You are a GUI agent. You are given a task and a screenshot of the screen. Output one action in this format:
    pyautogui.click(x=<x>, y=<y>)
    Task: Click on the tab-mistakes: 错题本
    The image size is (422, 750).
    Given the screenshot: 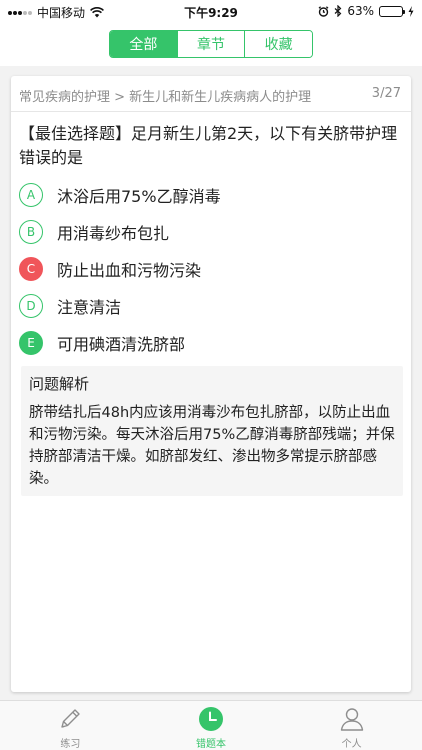 What is the action you would take?
    pyautogui.click(x=211, y=725)
    